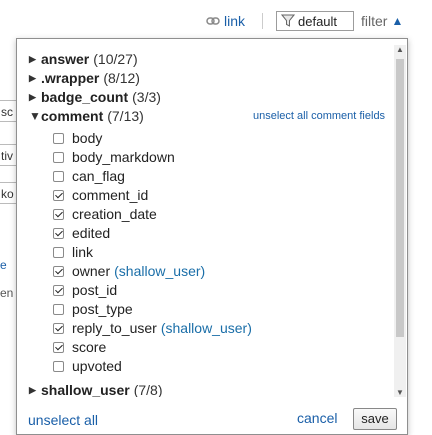 The height and width of the screenshot is (435, 432). I want to click on group-wrapper: ▶ .wrapper (8/12), so click(84, 78).